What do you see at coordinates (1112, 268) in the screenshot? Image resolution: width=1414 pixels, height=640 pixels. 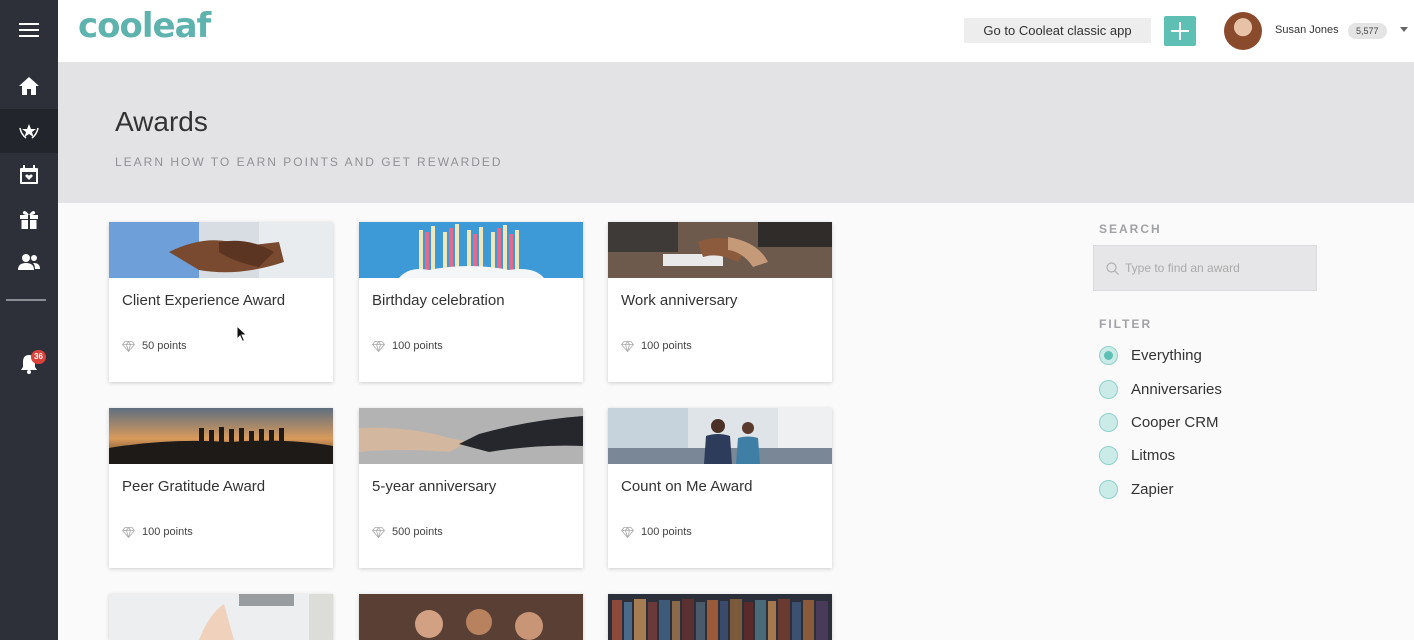 I see `search-icon` at bounding box center [1112, 268].